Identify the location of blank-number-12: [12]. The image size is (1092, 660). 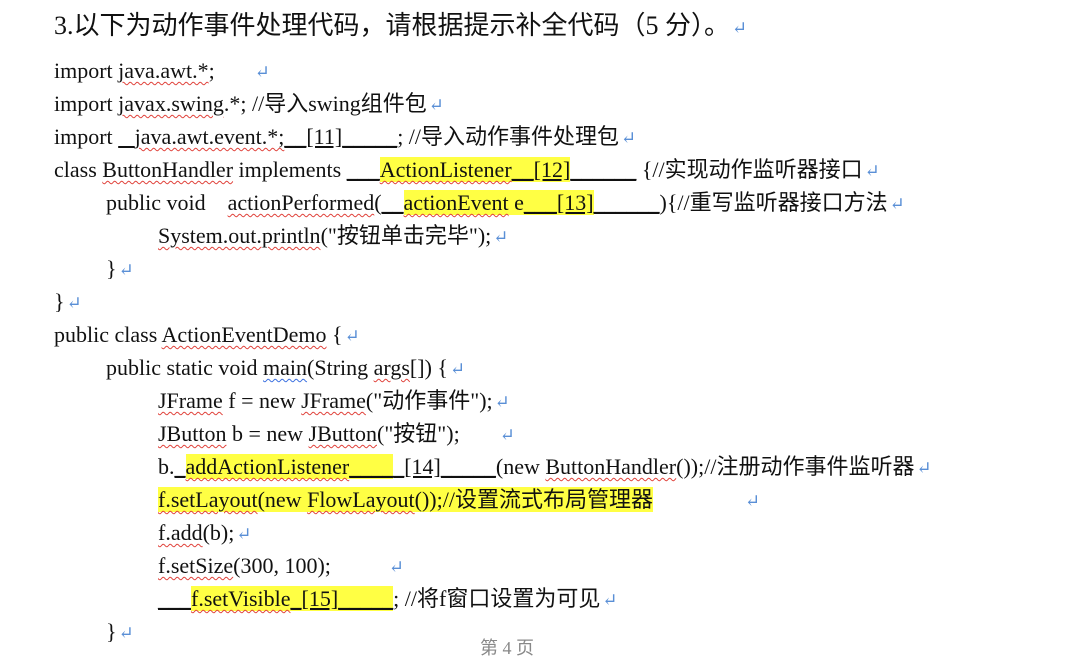
(552, 169).